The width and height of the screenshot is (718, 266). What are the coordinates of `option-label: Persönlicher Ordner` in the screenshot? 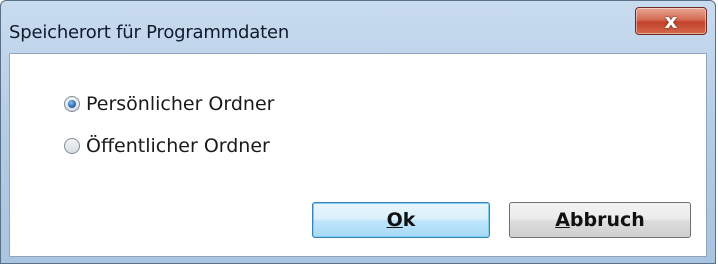 It's located at (180, 104).